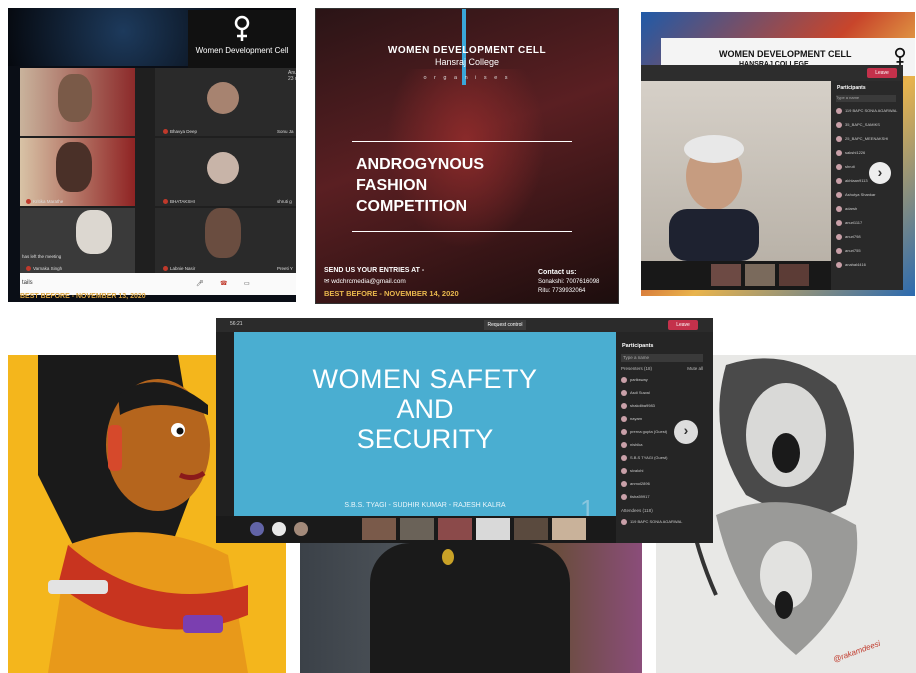  Describe the element at coordinates (392, 185) in the screenshot. I see `poster-title-line: FASHION` at that location.